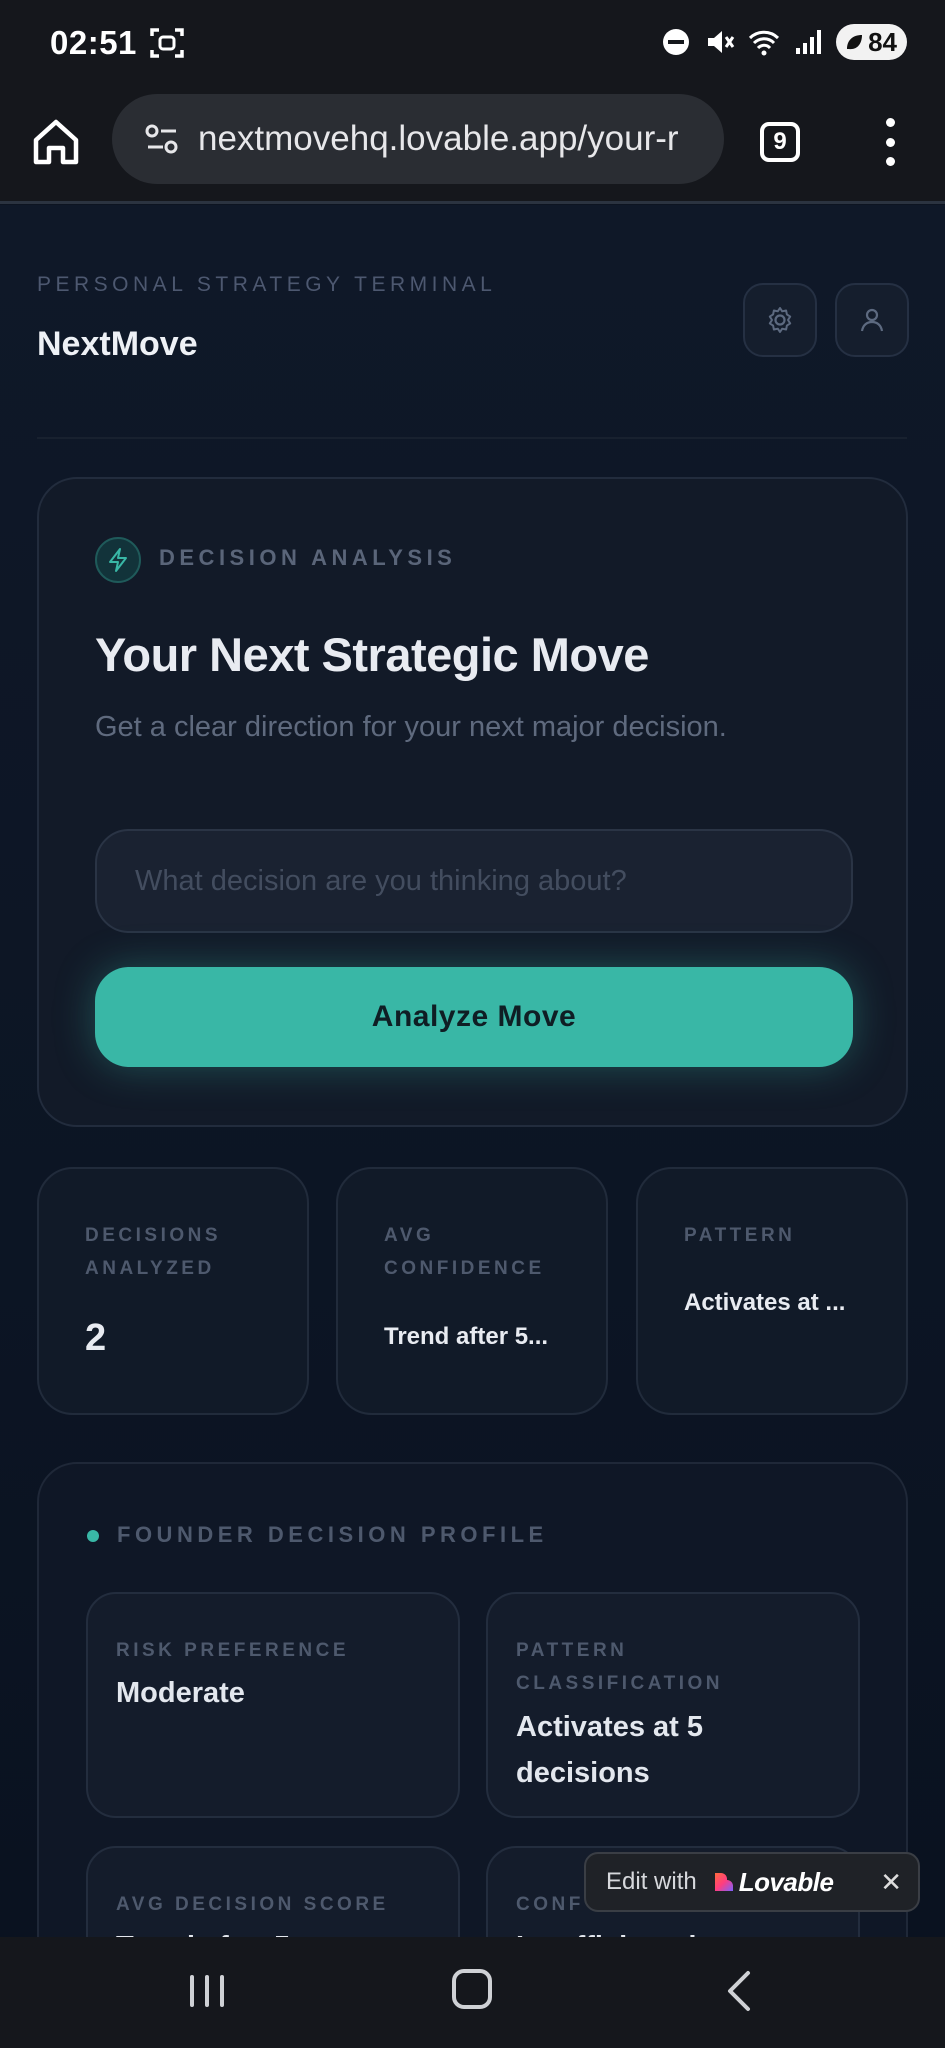  Describe the element at coordinates (740, 1235) in the screenshot. I see `stat-label: PATTERN` at that location.